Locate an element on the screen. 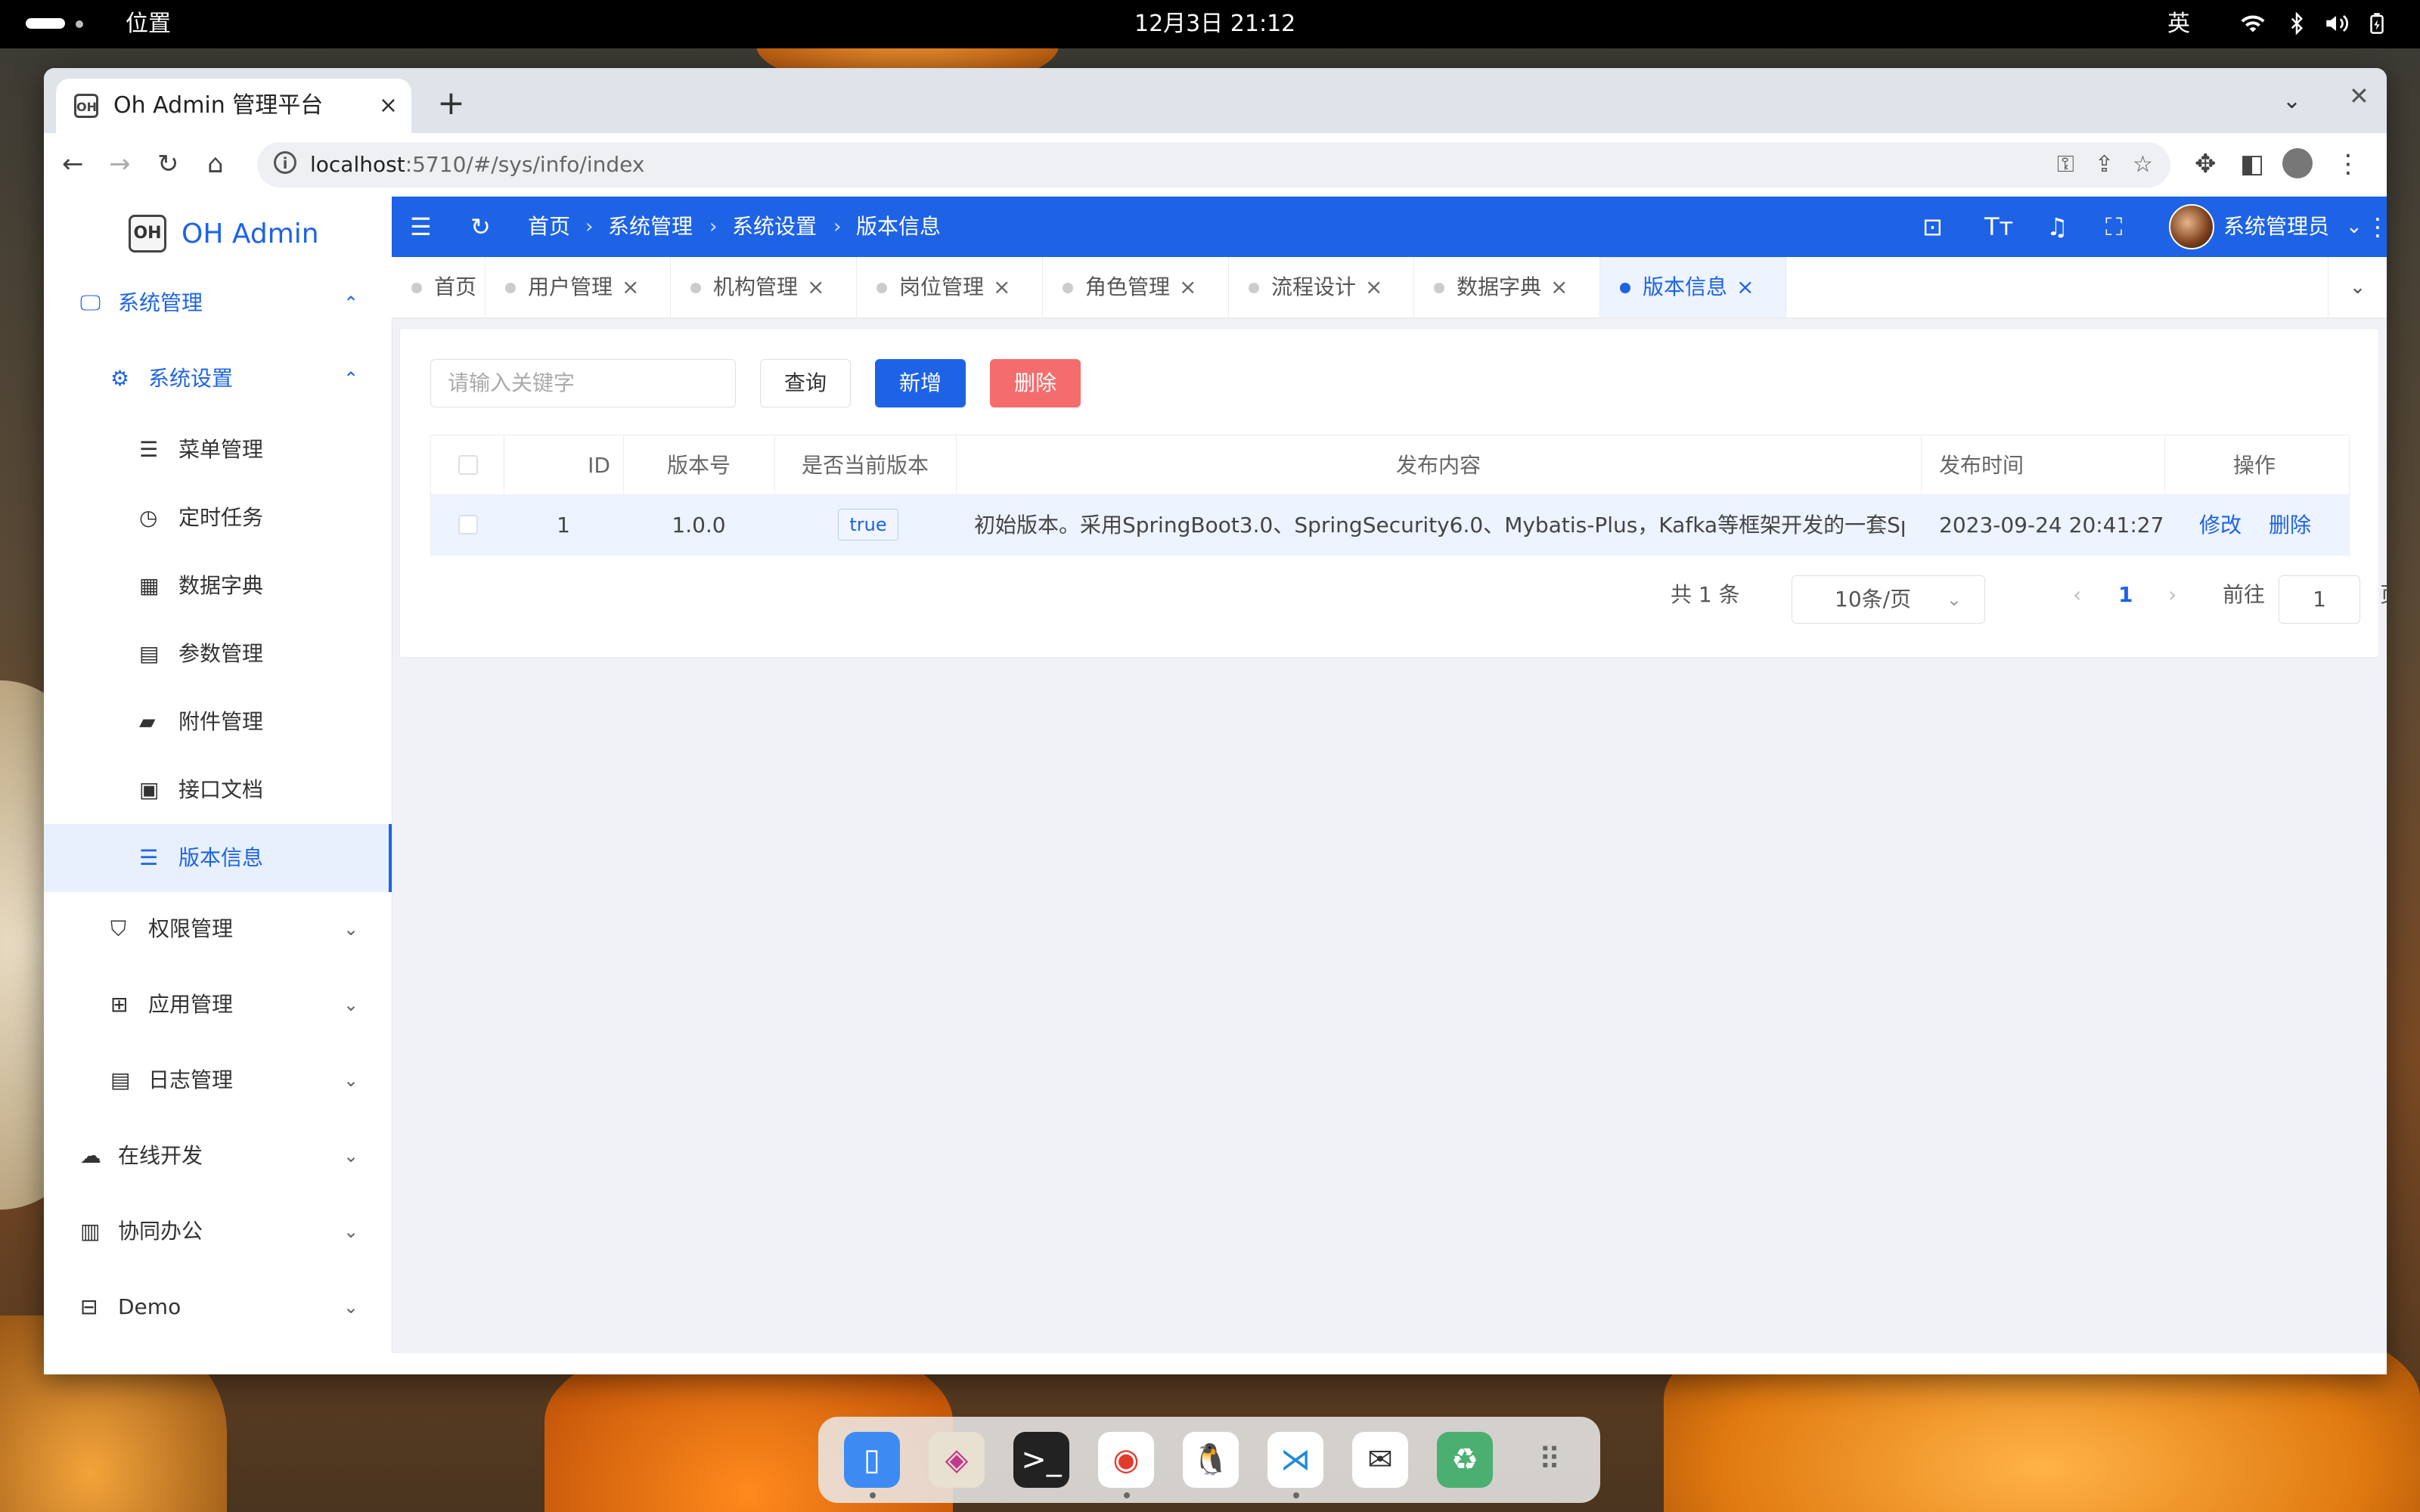 This screenshot has height=1512, width=2420. key-icon: ⚿ is located at coordinates (2065, 164).